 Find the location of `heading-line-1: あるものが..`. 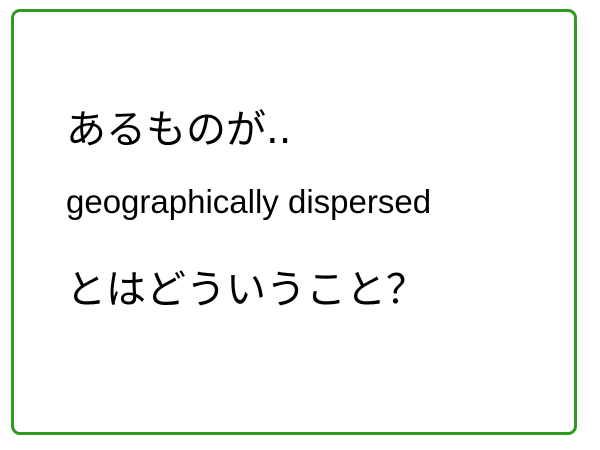

heading-line-1: あるものが.. is located at coordinates (179, 130).